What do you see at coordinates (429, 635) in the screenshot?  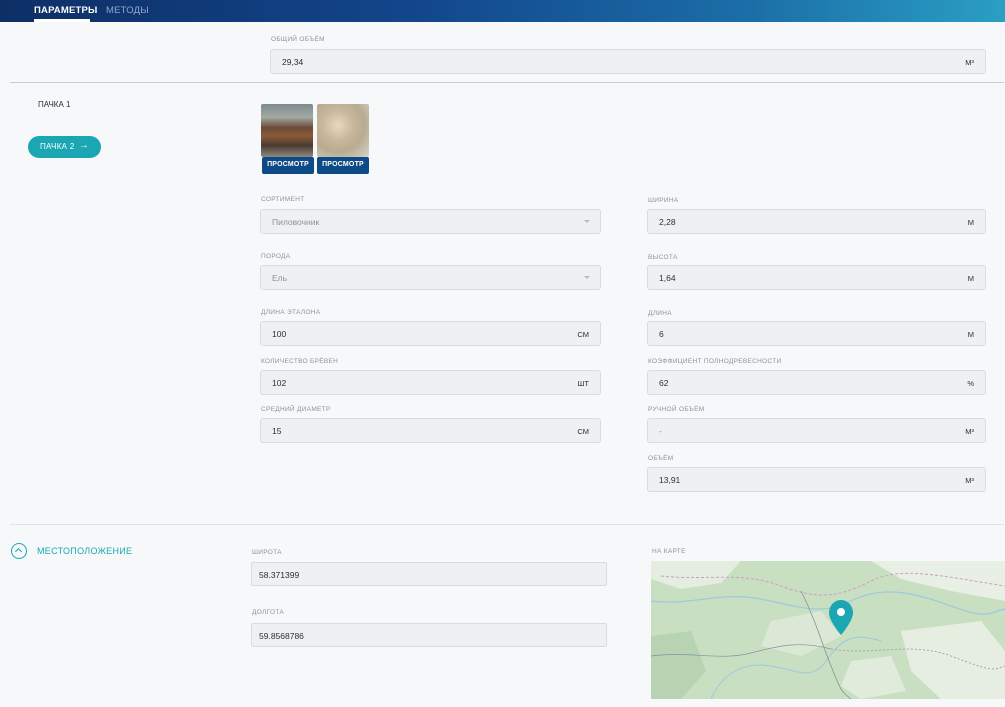 I see `longitude-field: 59.8568786` at bounding box center [429, 635].